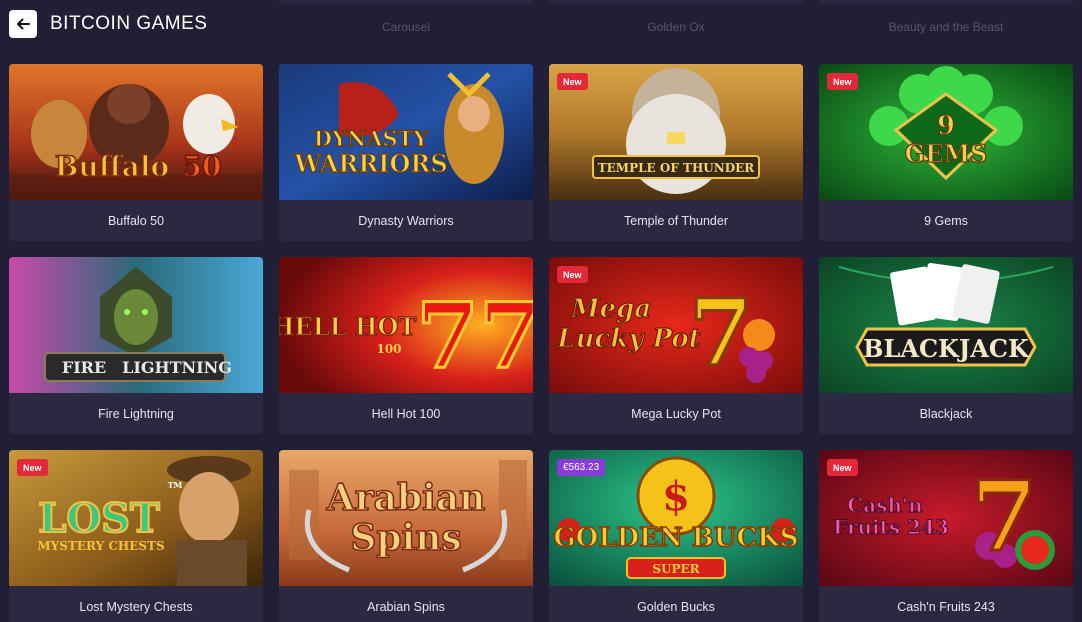 This screenshot has height=622, width=1082. I want to click on game-thumbnail: DYNASTY WARRIORS, so click(406, 132).